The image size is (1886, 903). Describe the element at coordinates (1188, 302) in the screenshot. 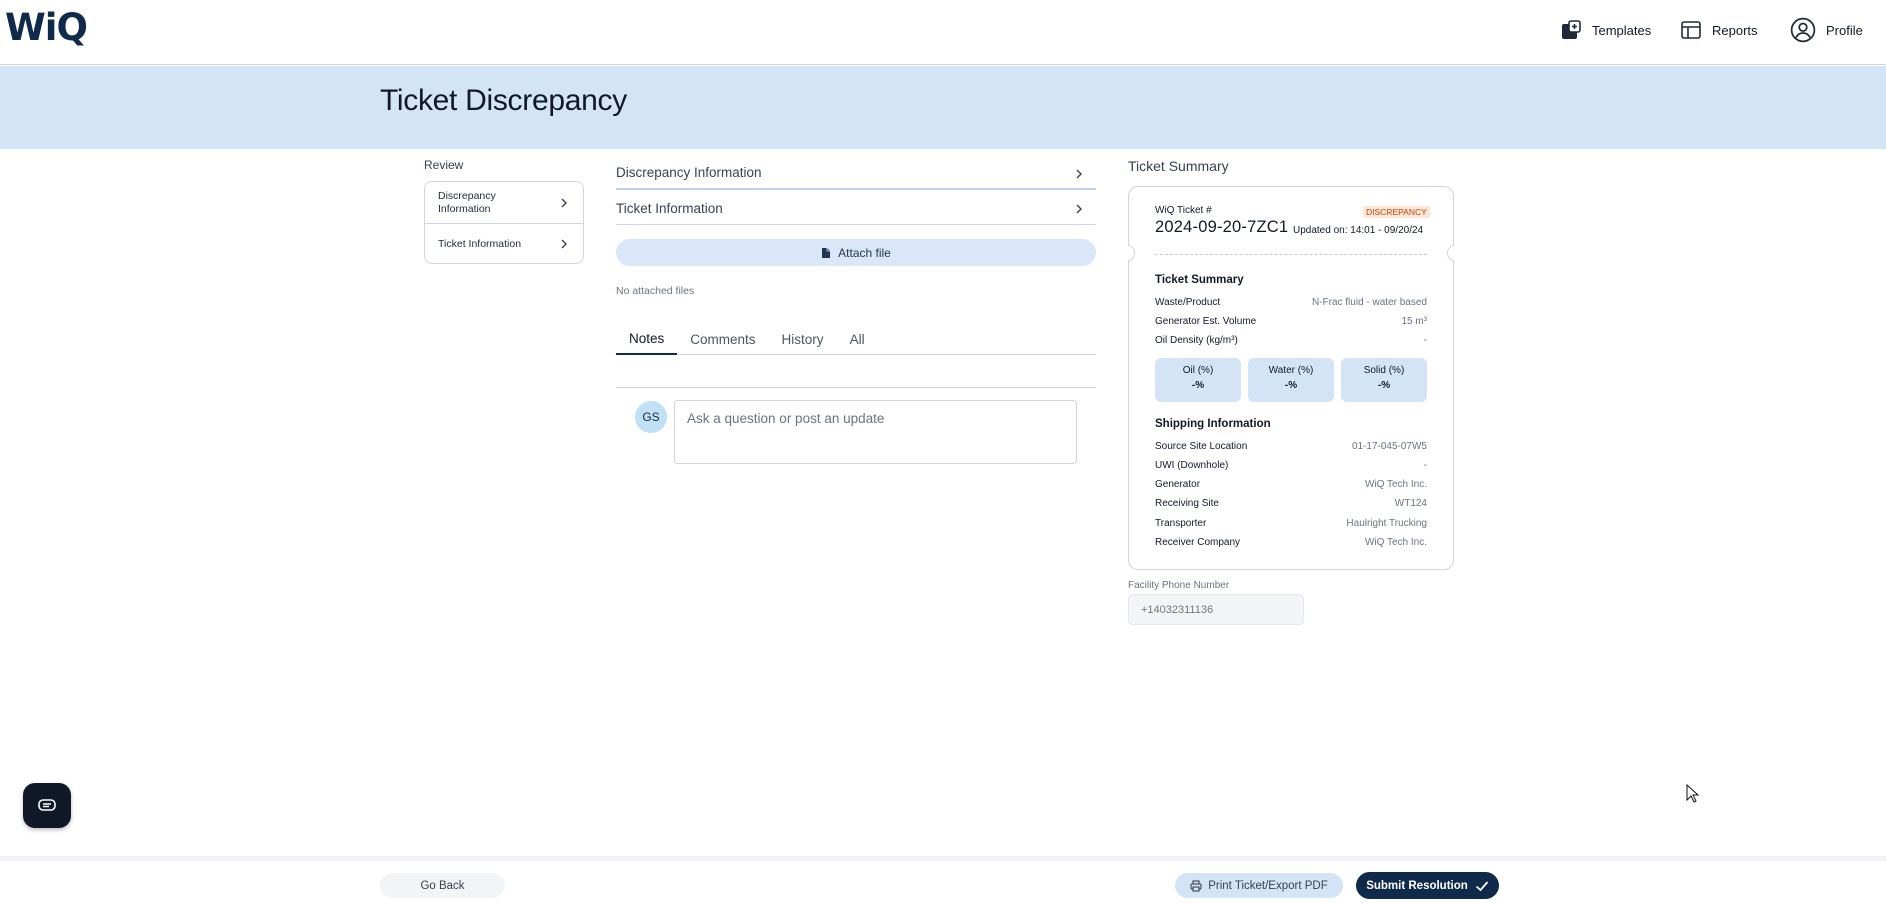

I see `summary-key: Waste/Product` at that location.